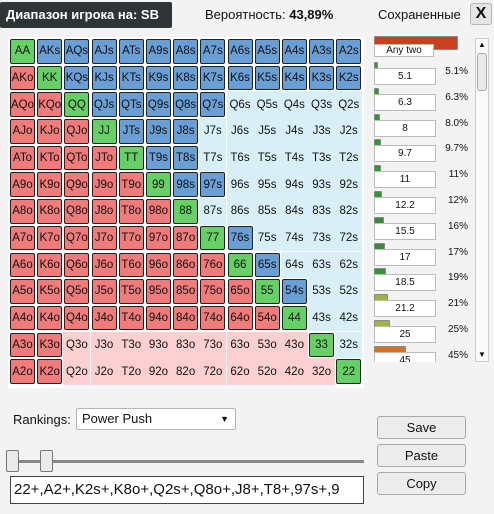  Describe the element at coordinates (131, 264) in the screenshot. I see `hand-cell-t6o: T6o` at that location.